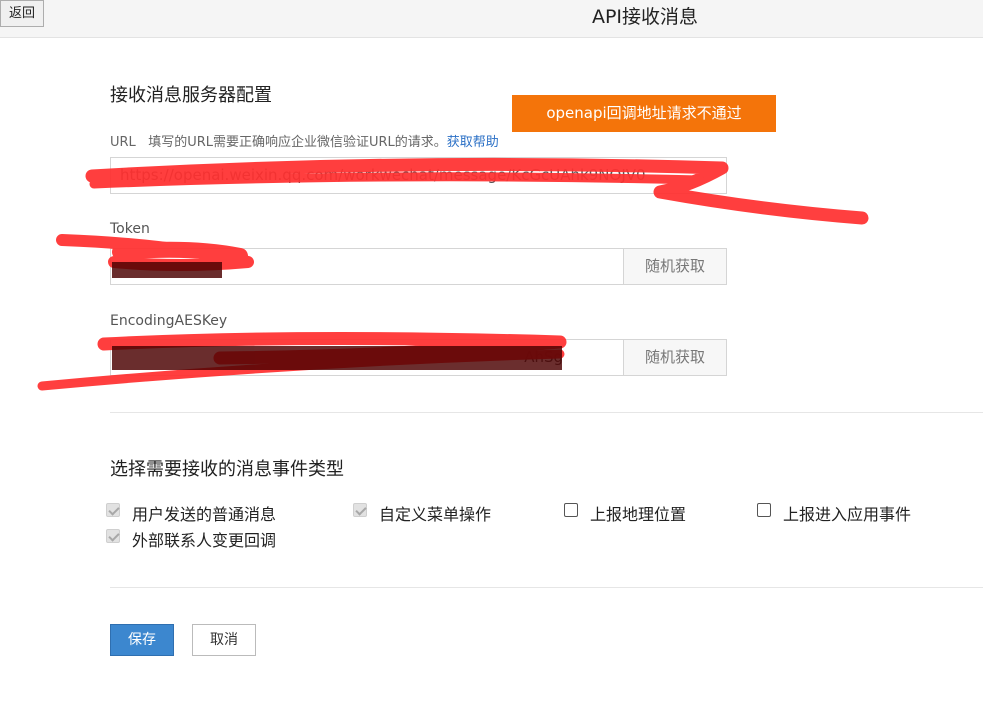 This screenshot has width=983, height=709. What do you see at coordinates (645, 17) in the screenshot?
I see `page-title: API接收消息` at bounding box center [645, 17].